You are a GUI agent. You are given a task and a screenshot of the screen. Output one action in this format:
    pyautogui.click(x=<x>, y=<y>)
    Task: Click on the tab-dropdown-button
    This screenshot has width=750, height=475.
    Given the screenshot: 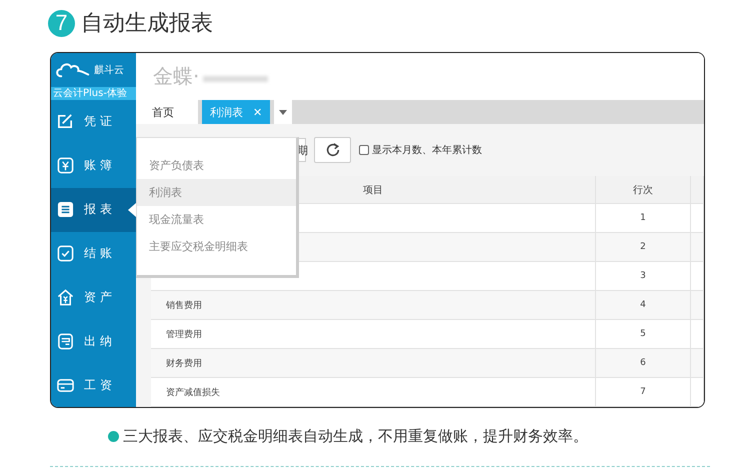 What is the action you would take?
    pyautogui.click(x=283, y=112)
    